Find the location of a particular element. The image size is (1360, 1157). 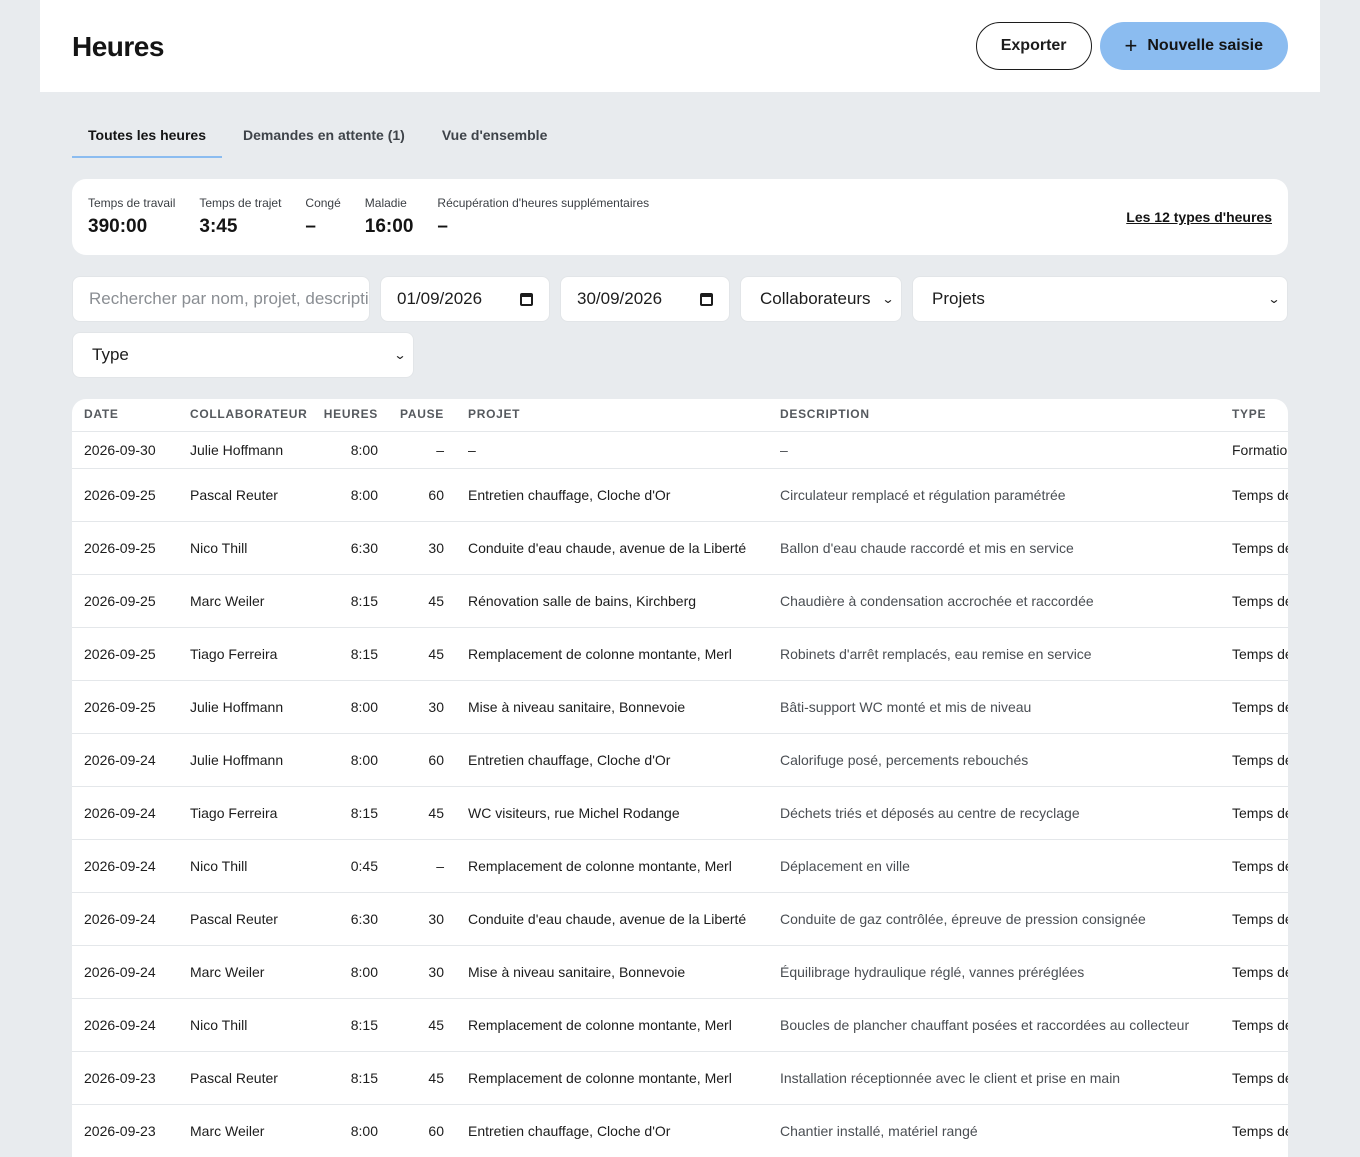

type-select-value: Type is located at coordinates (110, 354).